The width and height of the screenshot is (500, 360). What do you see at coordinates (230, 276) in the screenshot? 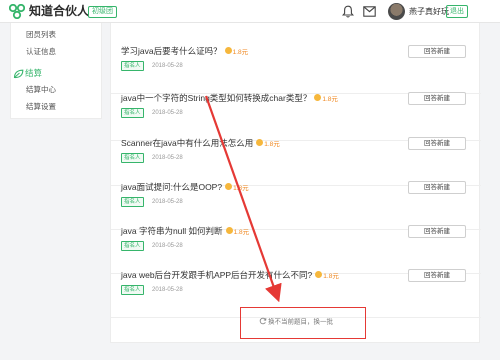
I see `question-title: java web后台开发跟手机APP后台开发有什么不同? 1.8元` at bounding box center [230, 276].